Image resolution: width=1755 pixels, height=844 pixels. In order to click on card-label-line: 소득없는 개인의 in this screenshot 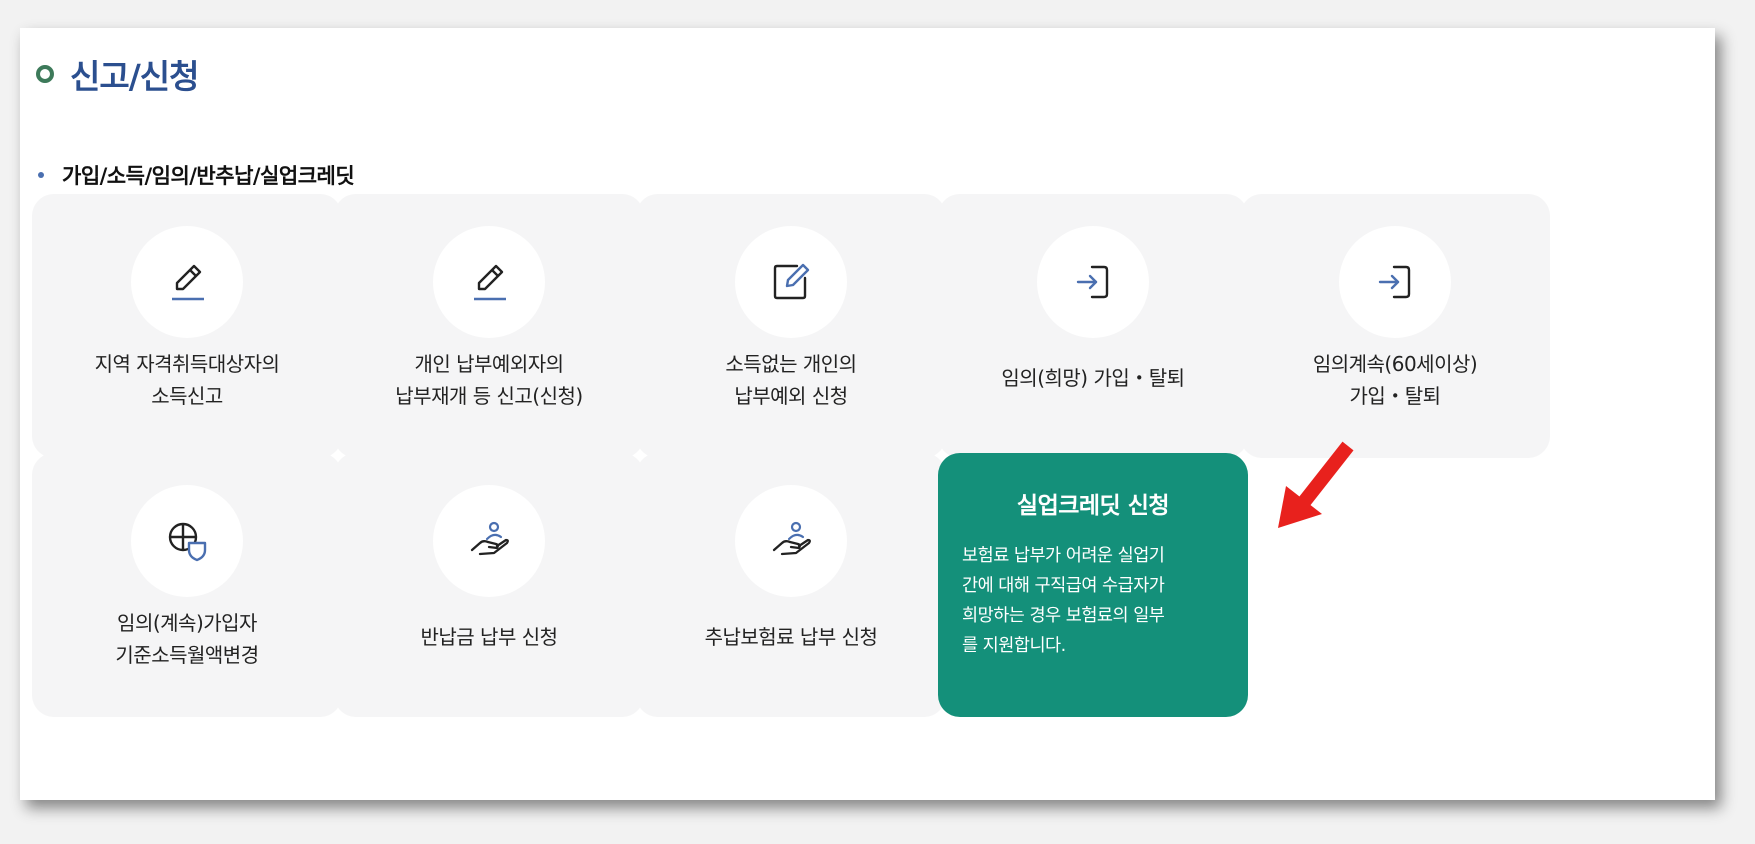, I will do `click(791, 364)`.